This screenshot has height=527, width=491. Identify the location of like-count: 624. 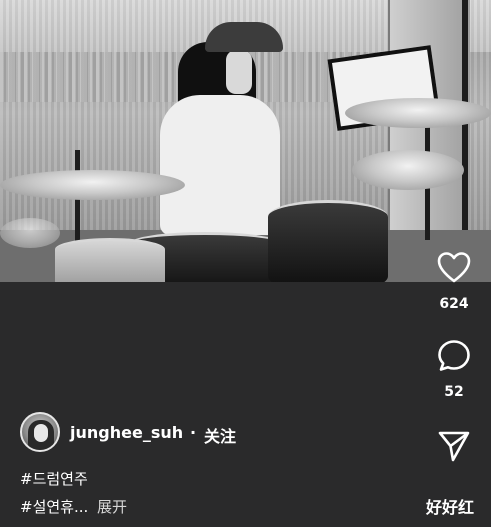
(454, 304).